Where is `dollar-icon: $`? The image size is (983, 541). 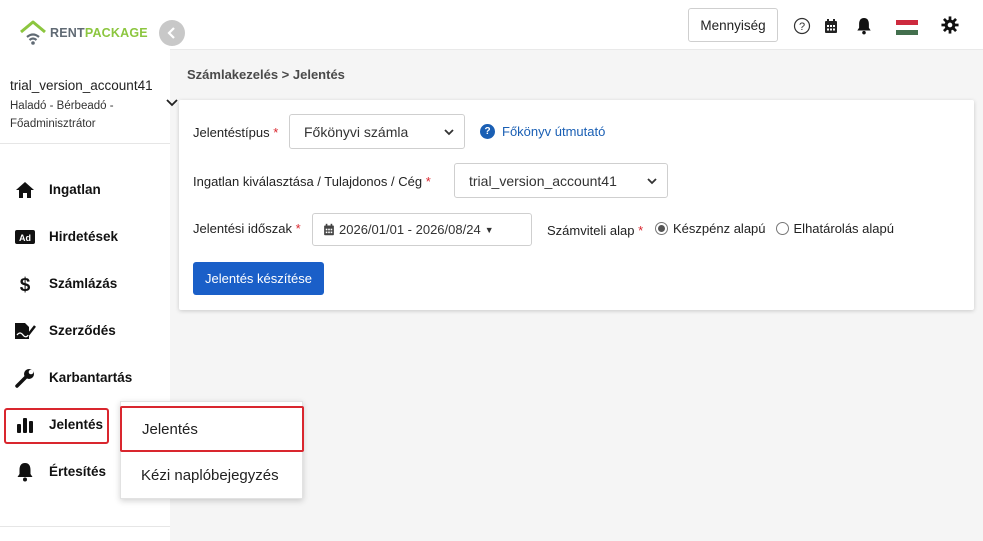
dollar-icon: $ is located at coordinates (25, 284).